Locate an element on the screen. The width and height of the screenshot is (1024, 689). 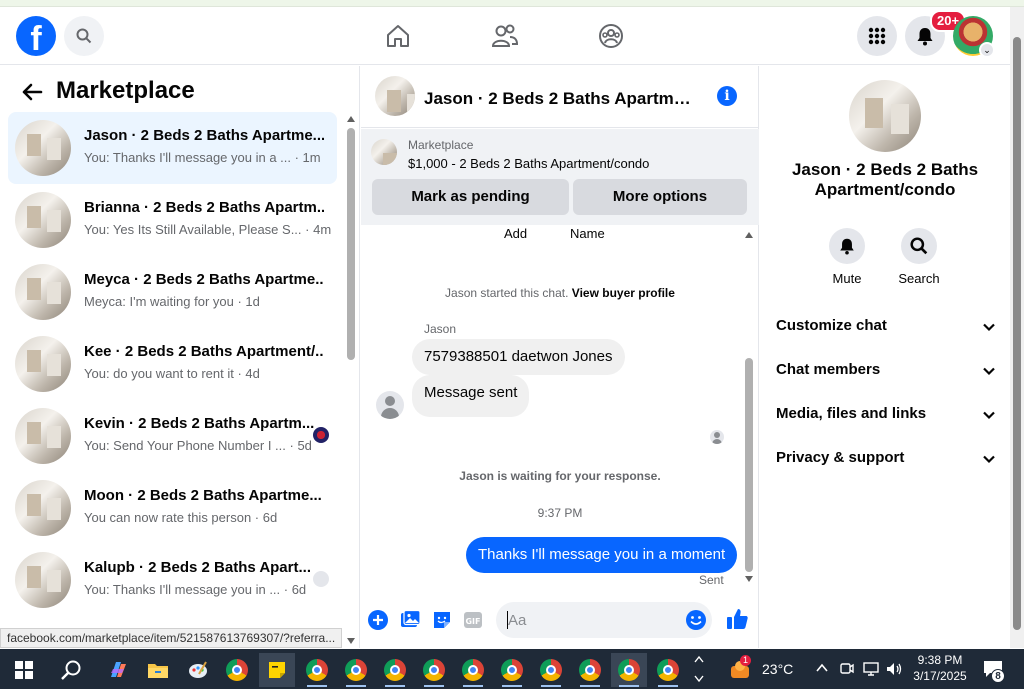
mute-button is located at coordinates (847, 246).